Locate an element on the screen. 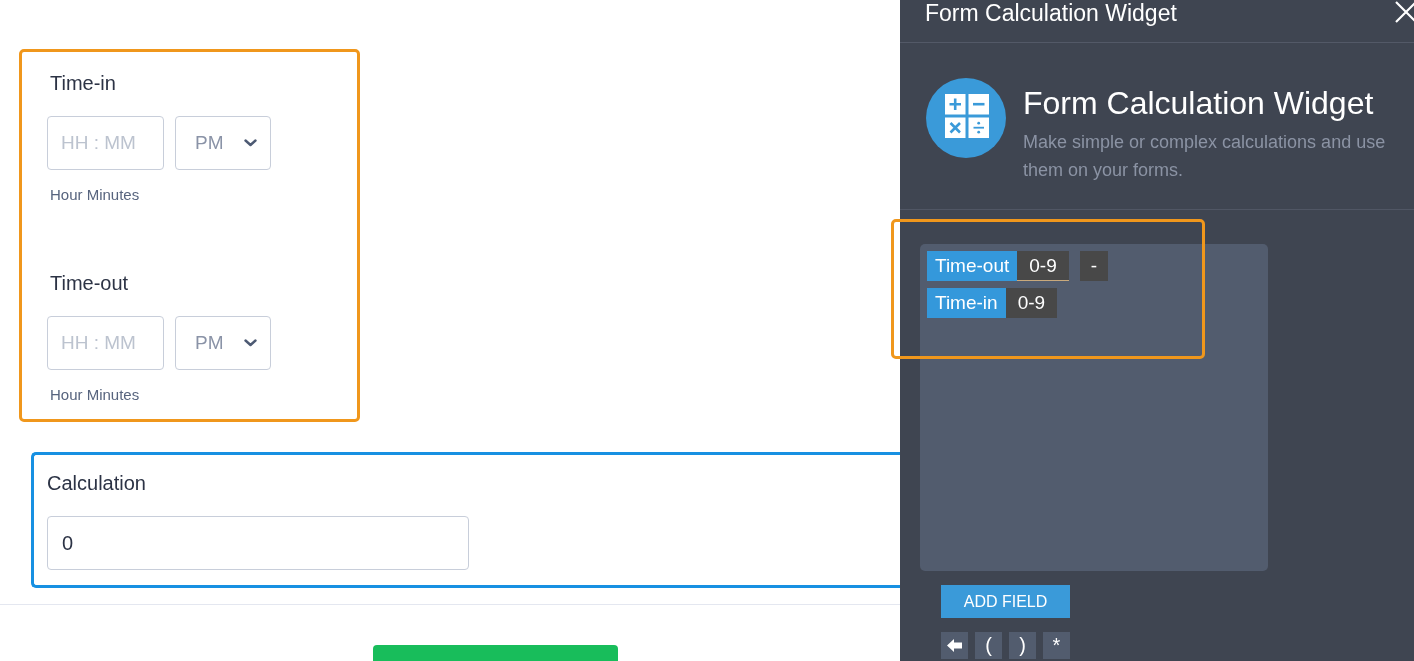 The image size is (1414, 661). close-icon is located at coordinates (1404, 12).